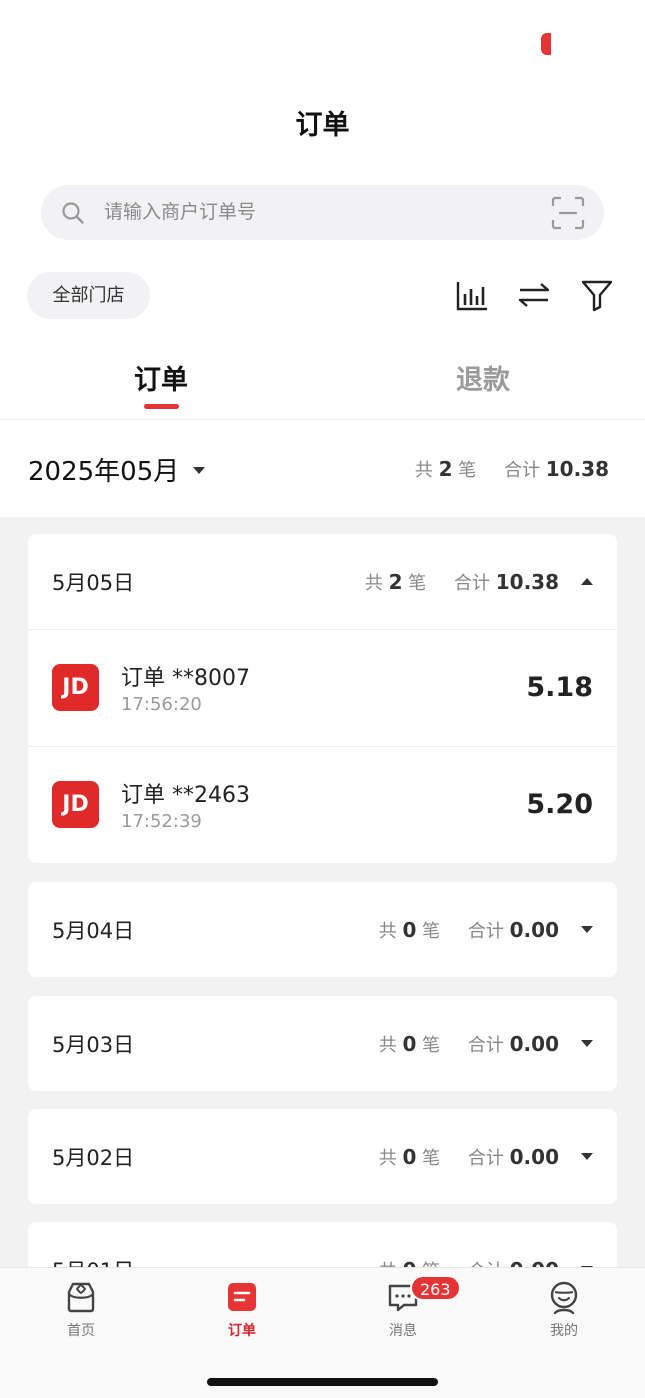 This screenshot has height=1398, width=645. Describe the element at coordinates (559, 687) in the screenshot. I see `order-amount: 5.18` at that location.